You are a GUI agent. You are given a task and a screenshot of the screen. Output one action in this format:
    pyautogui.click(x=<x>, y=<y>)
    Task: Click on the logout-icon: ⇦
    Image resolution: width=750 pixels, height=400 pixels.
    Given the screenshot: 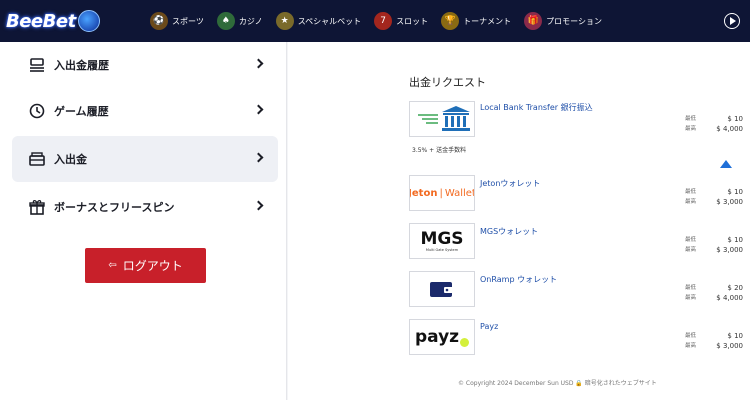 What is the action you would take?
    pyautogui.click(x=112, y=265)
    